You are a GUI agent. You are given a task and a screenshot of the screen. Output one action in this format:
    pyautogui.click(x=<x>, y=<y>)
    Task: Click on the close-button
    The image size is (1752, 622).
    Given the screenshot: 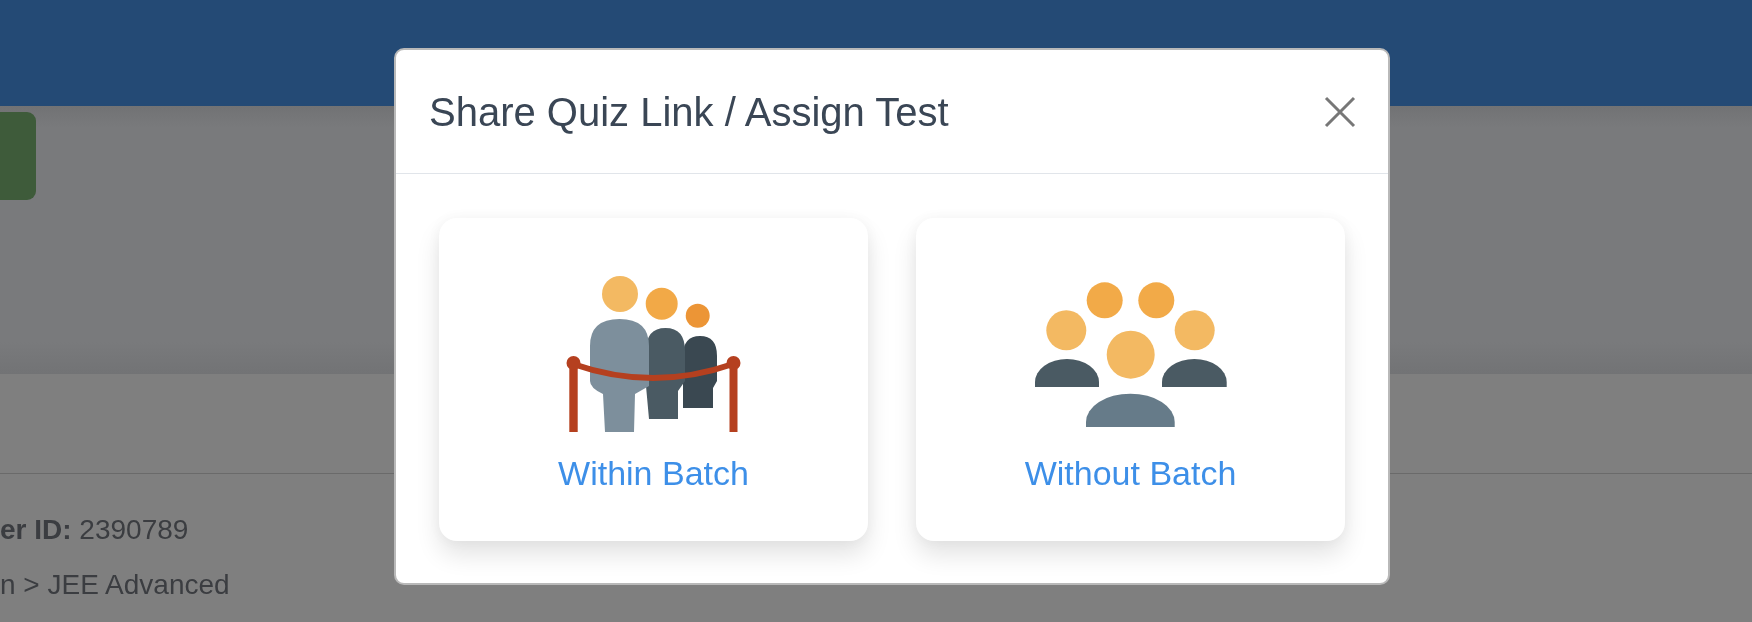 What is the action you would take?
    pyautogui.click(x=1340, y=111)
    